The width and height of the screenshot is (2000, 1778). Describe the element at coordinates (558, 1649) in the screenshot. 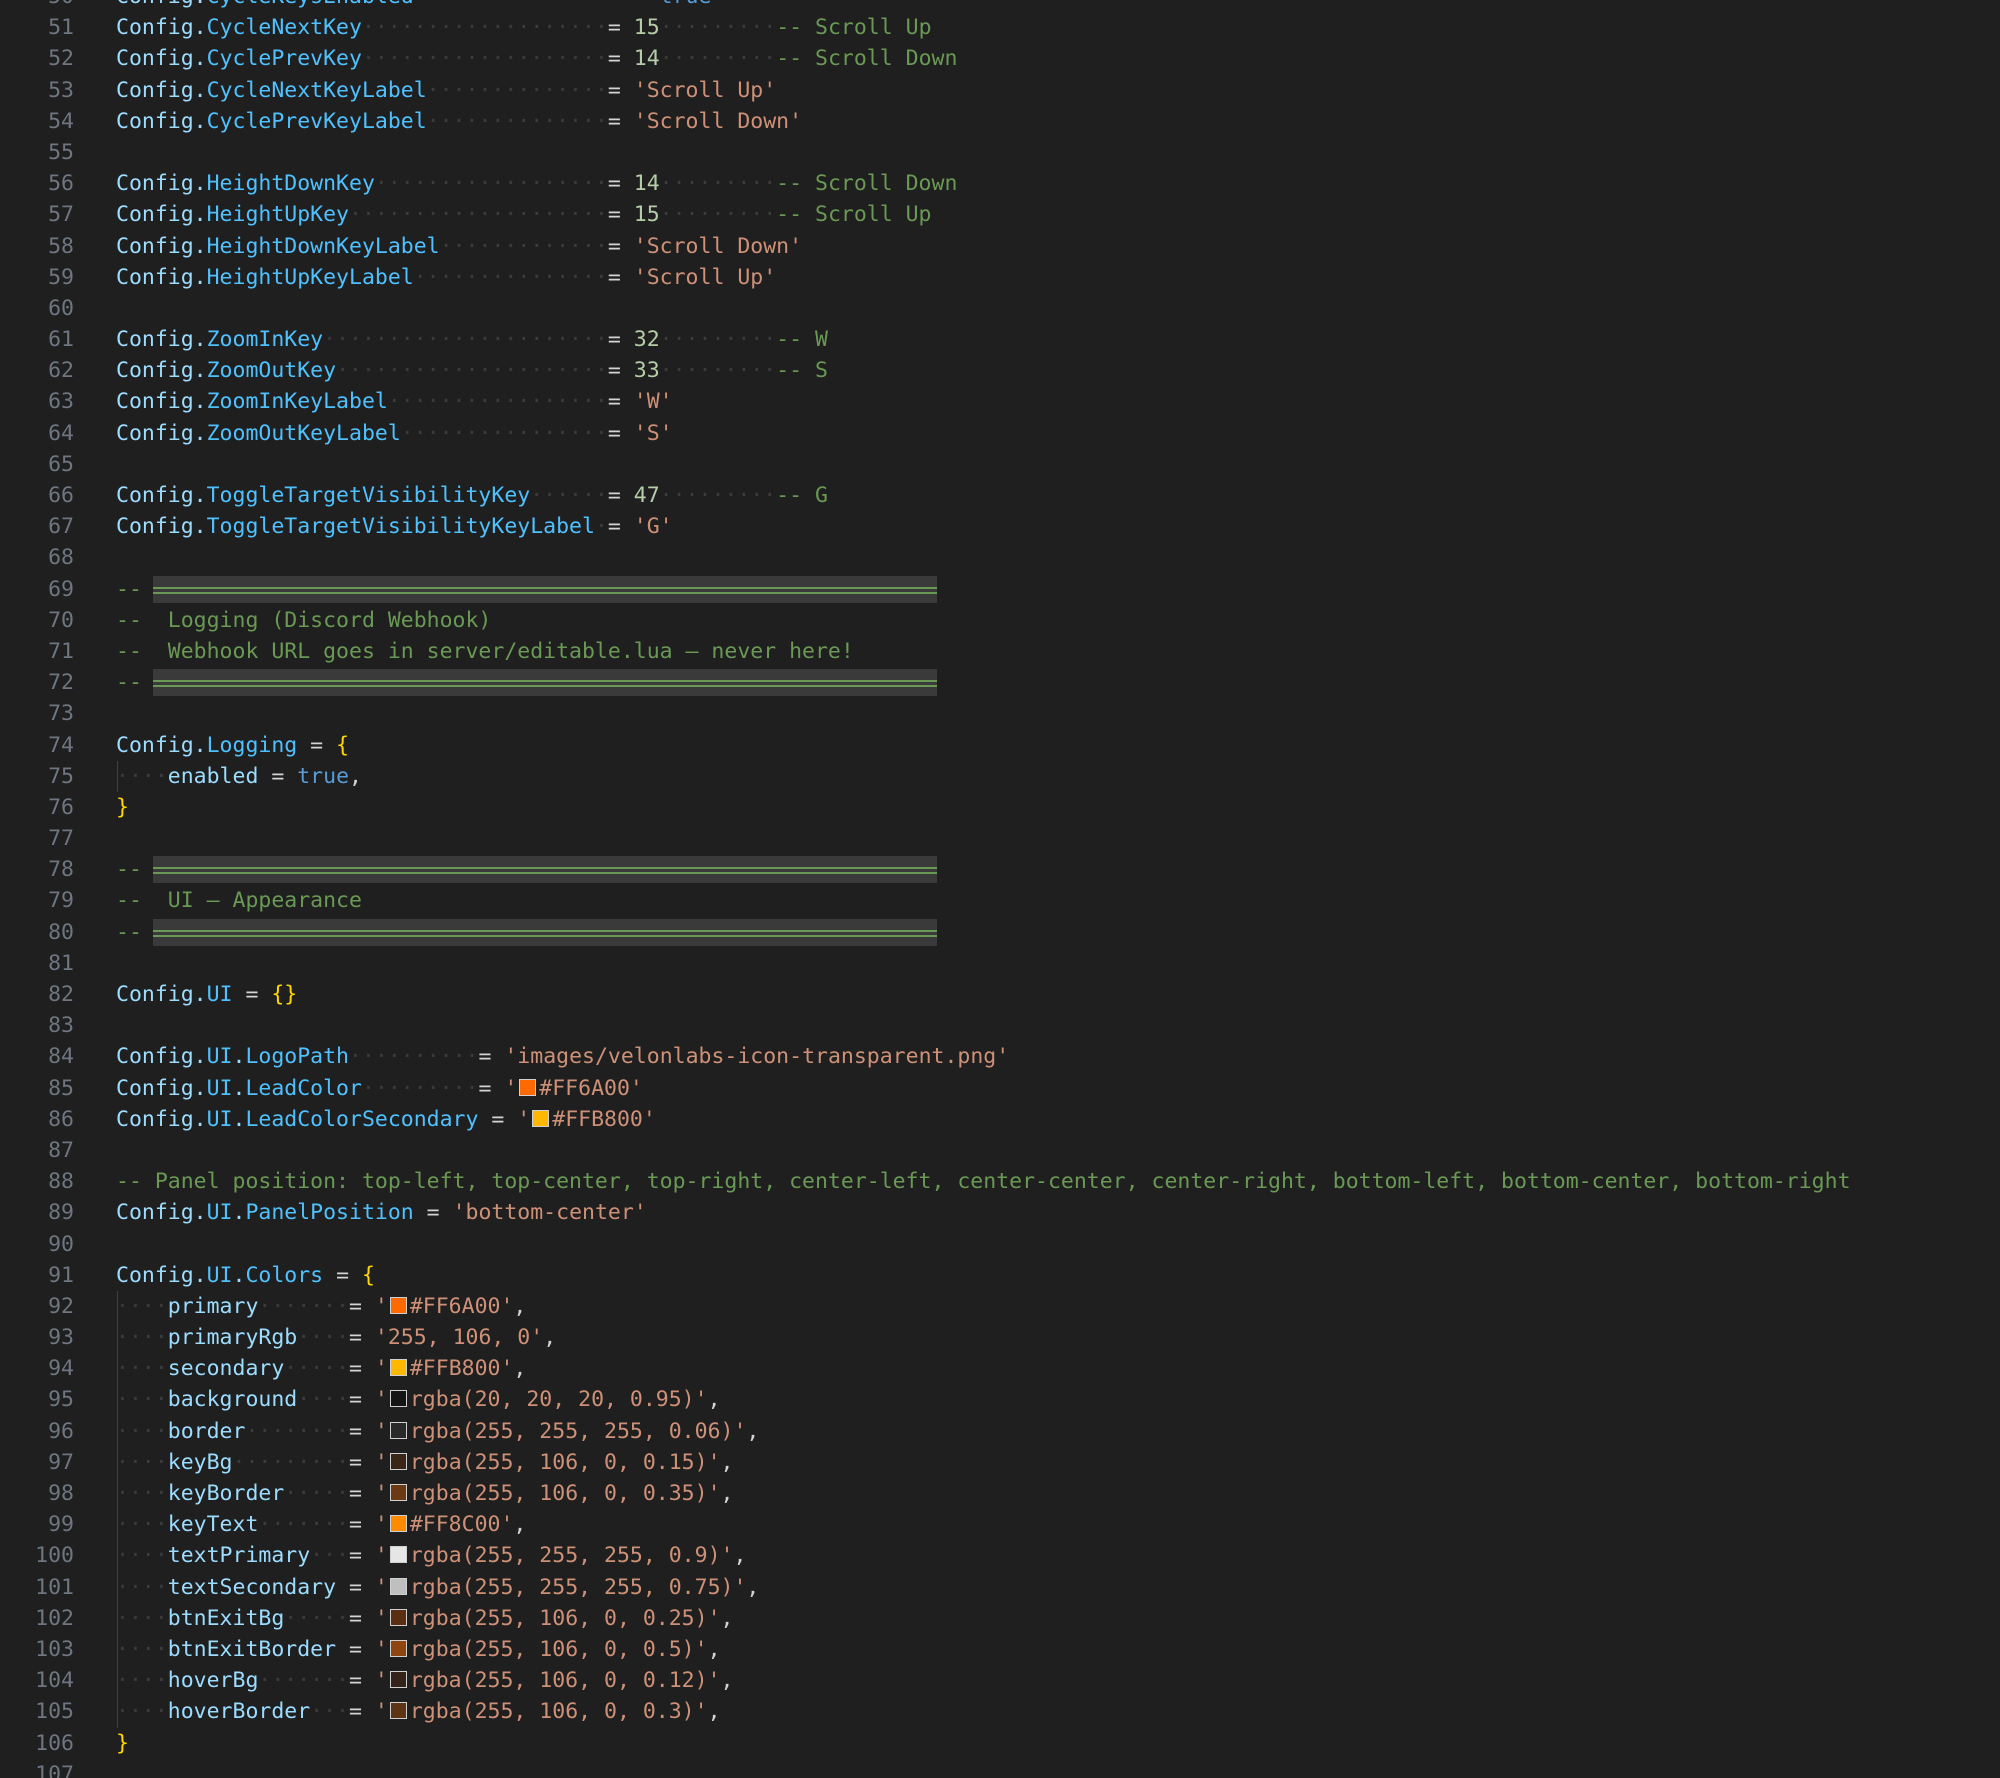

I see `token-str: rgba(255, 106, 0, 0.5)'` at that location.